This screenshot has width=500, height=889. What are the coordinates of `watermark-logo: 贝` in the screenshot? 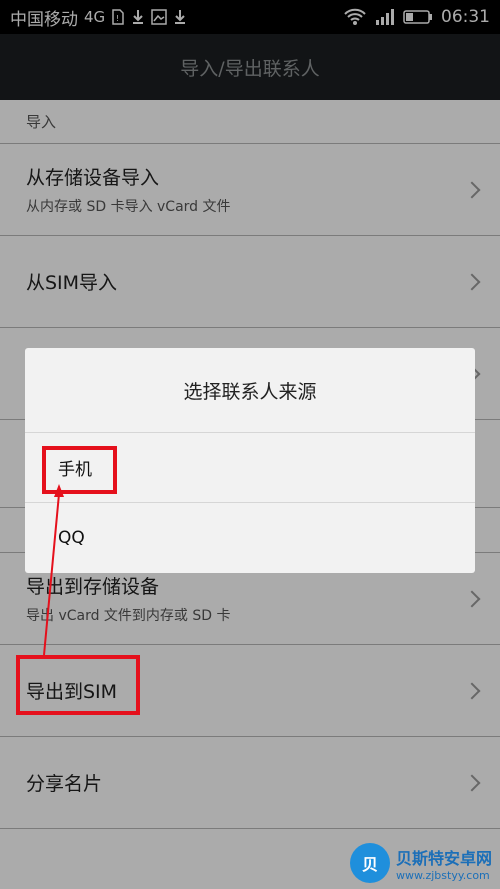 It's located at (369, 863).